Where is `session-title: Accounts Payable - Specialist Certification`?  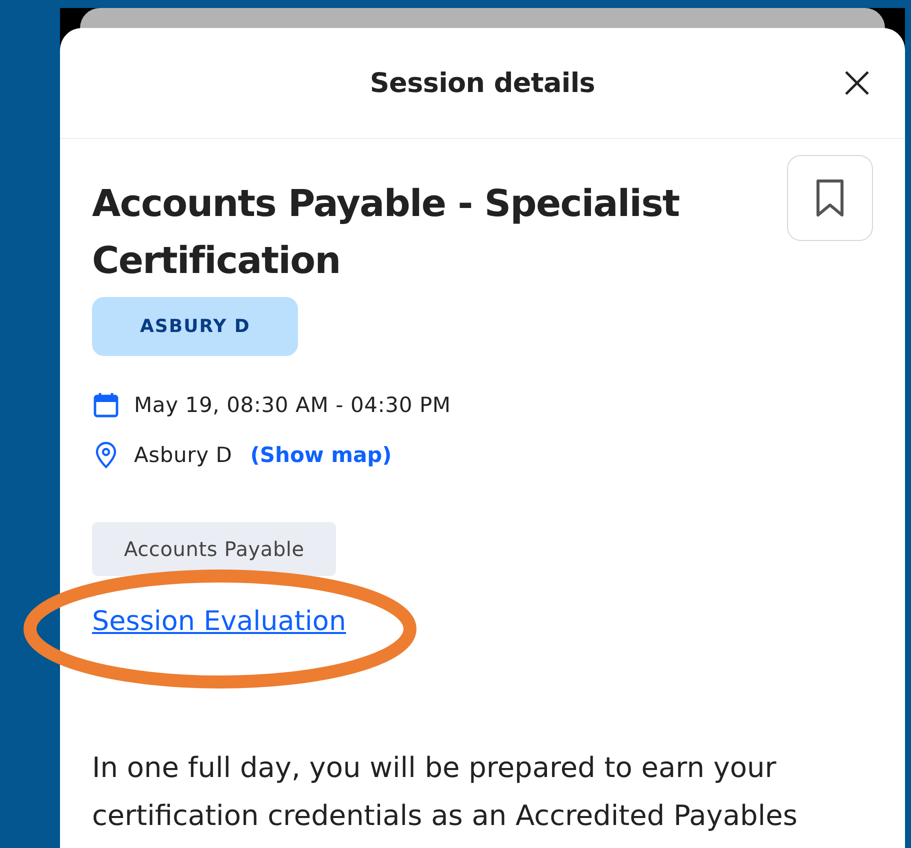 session-title: Accounts Payable - Specialist Certification is located at coordinates (386, 232).